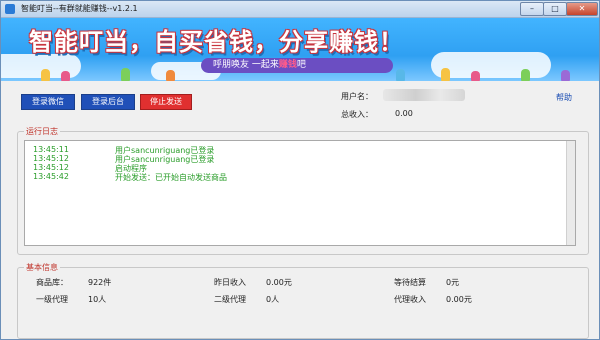  Describe the element at coordinates (357, 114) in the screenshot. I see `total-income-label: 总收入：` at that location.